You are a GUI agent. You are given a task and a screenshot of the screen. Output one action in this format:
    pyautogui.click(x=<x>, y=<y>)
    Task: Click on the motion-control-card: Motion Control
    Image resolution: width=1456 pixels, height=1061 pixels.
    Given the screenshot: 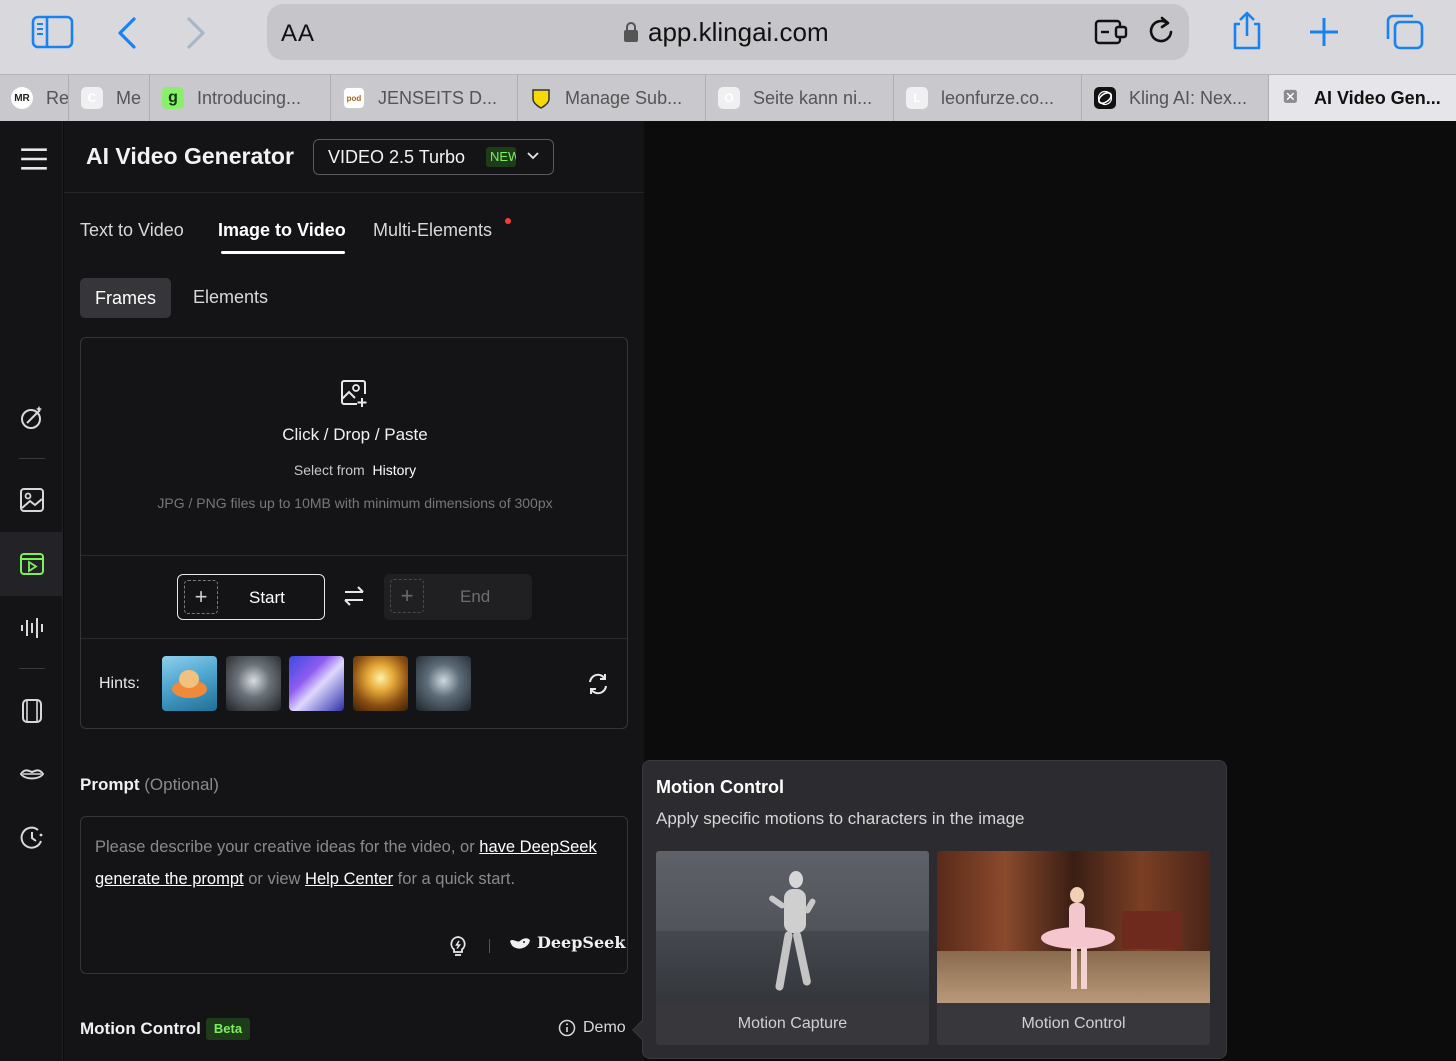 What is the action you would take?
    pyautogui.click(x=1073, y=948)
    